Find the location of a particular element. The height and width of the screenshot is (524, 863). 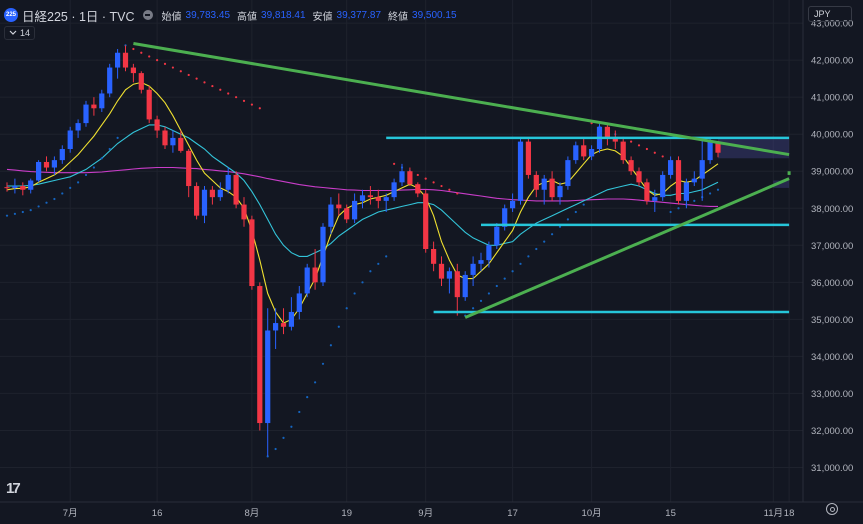

low-value: 39,377.87 is located at coordinates (359, 15).